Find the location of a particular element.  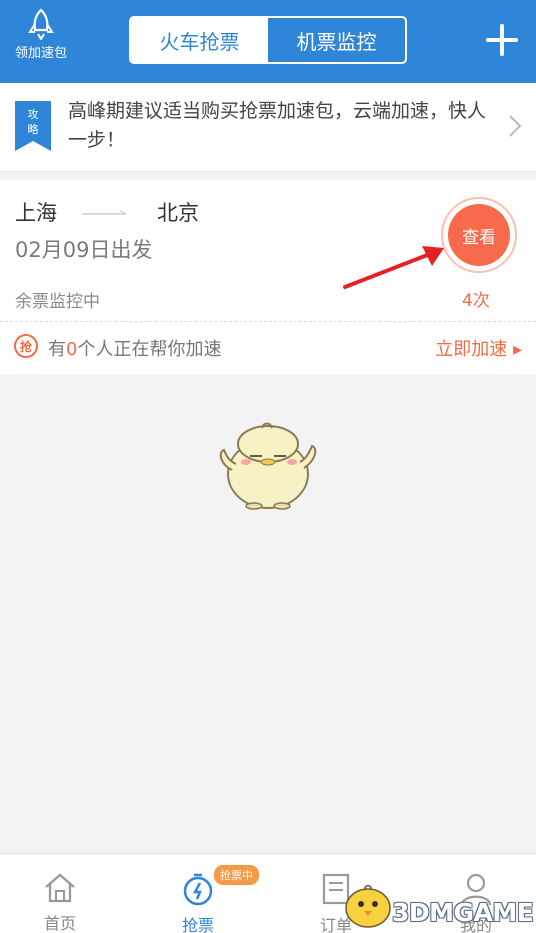

svg-text: 略 is located at coordinates (33, 129).